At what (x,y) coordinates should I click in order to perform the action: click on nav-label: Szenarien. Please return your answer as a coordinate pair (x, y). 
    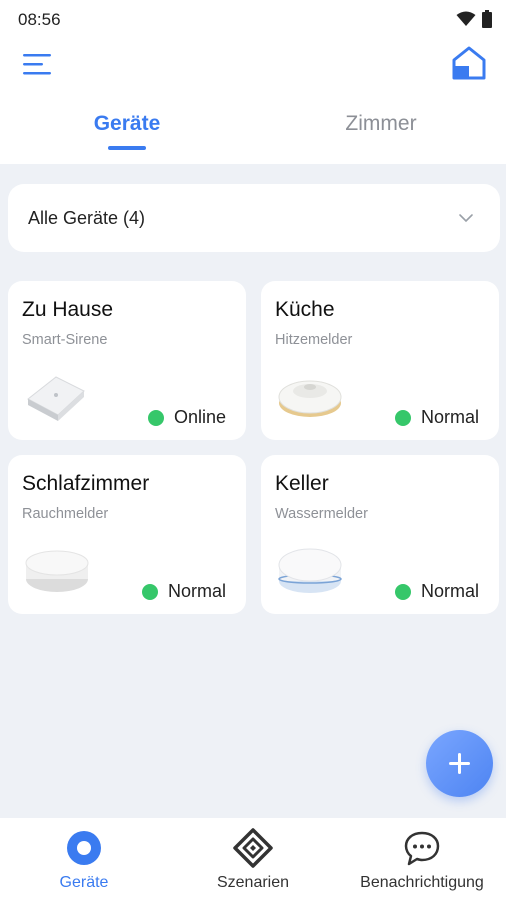
    Looking at the image, I should click on (253, 882).